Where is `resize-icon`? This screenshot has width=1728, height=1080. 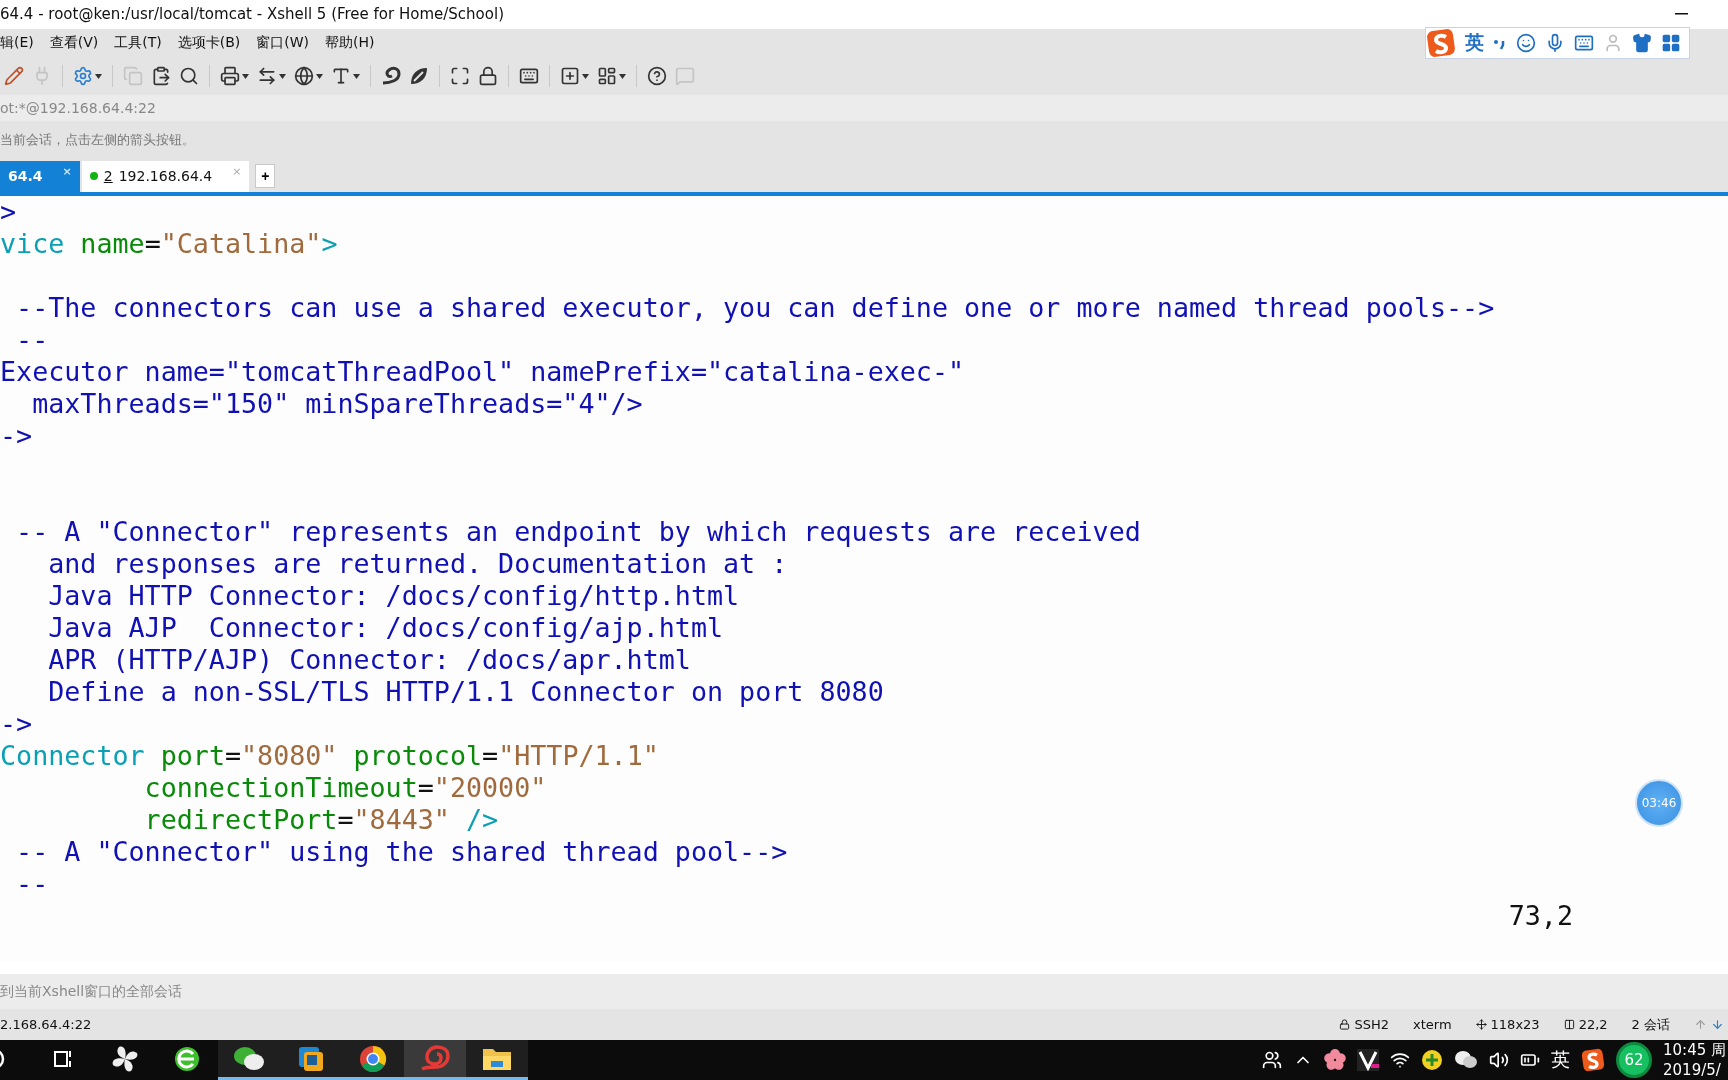
resize-icon is located at coordinates (1481, 1025).